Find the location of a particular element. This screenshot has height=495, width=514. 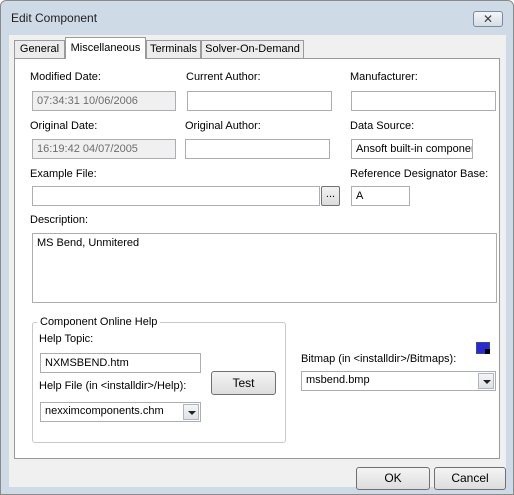

current-author-label: Current Author: is located at coordinates (223, 77).